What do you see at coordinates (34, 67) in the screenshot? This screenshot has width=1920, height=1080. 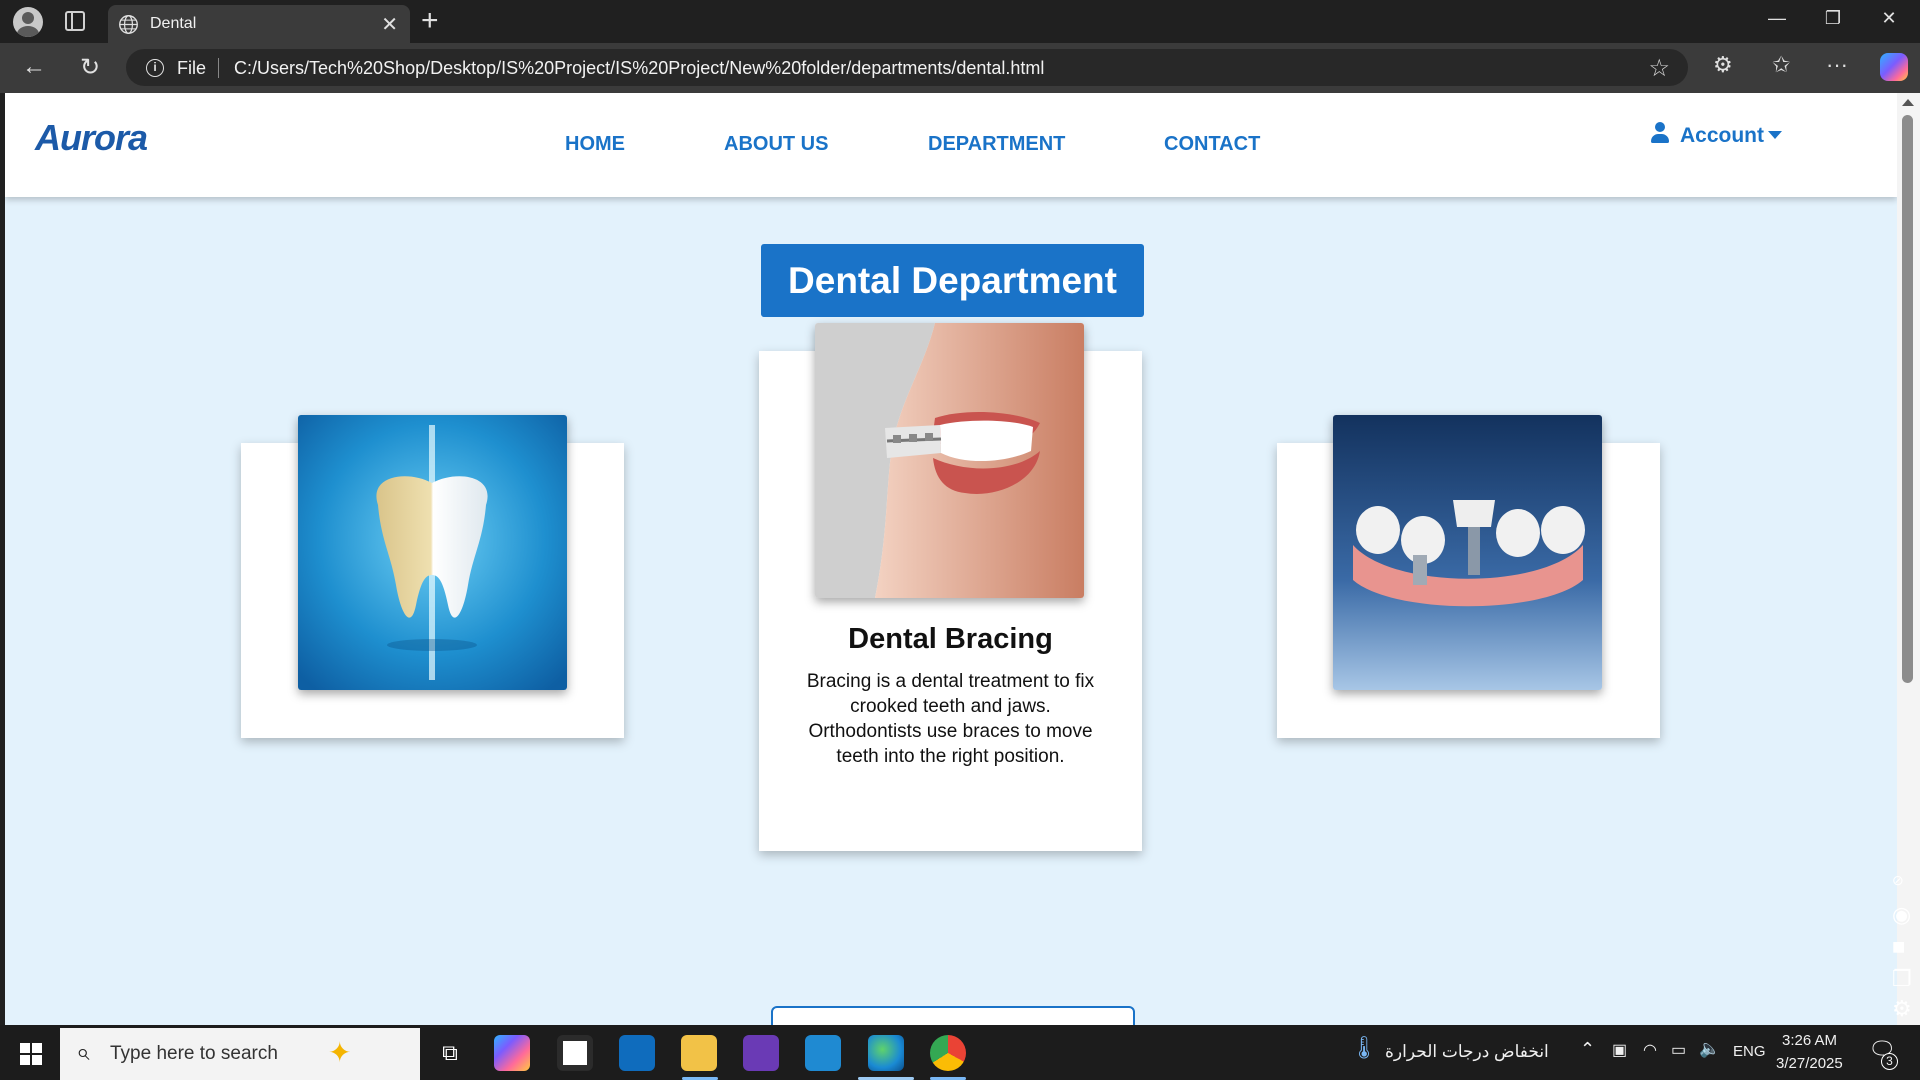 I see `back-icon: ←` at bounding box center [34, 67].